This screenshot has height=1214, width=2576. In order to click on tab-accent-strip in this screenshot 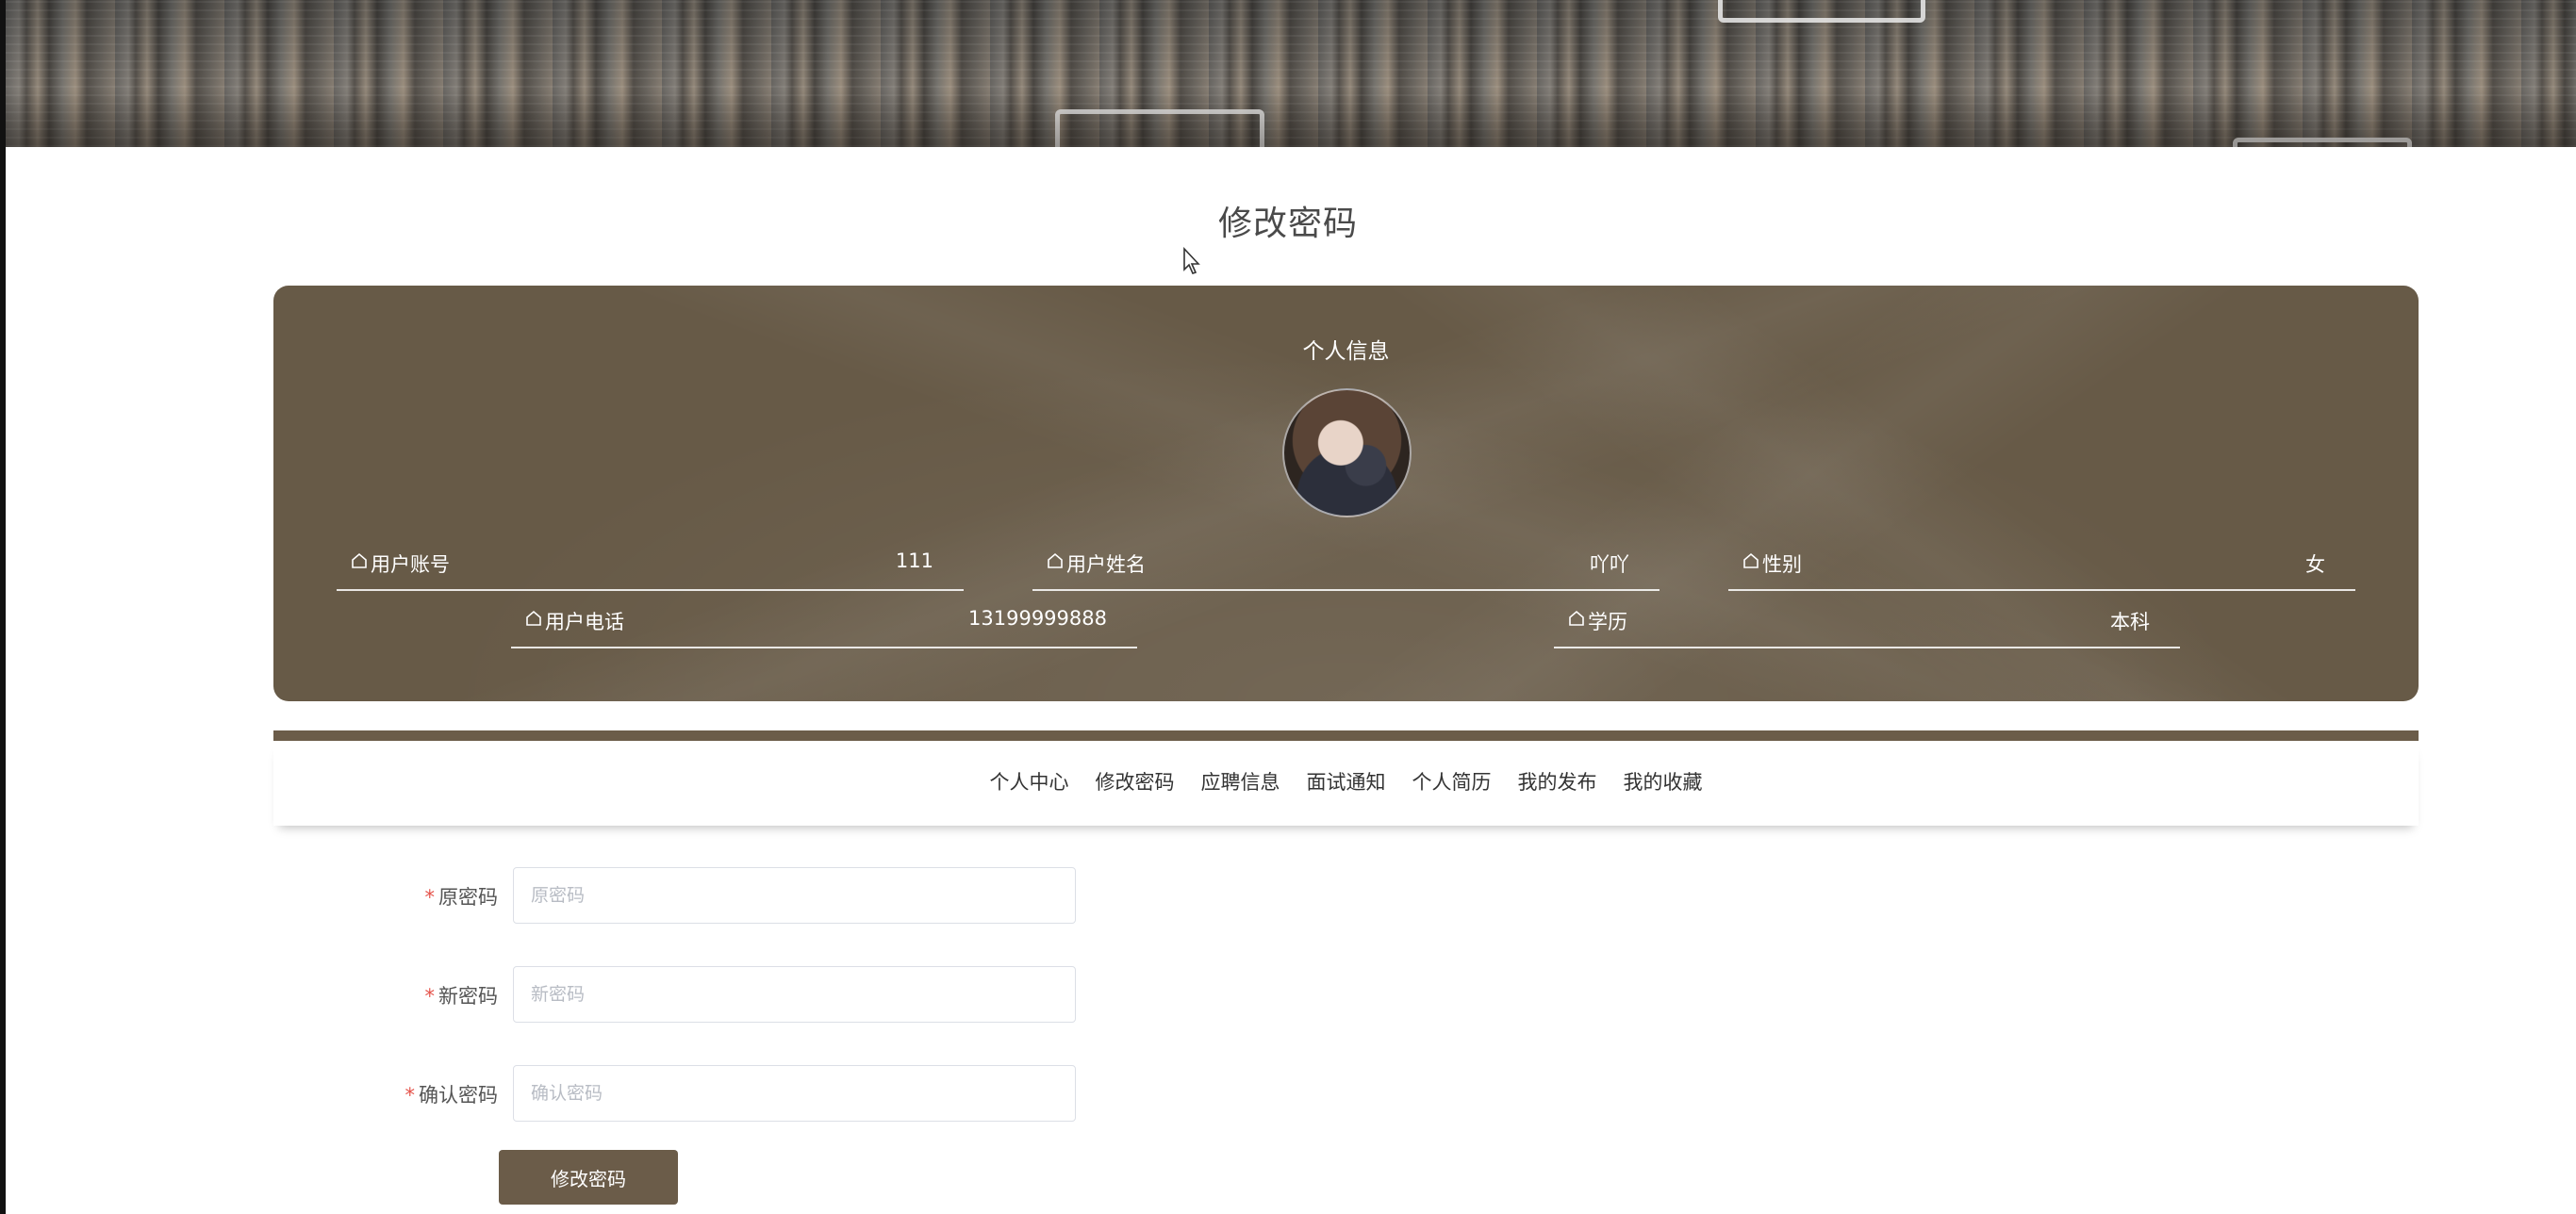, I will do `click(1346, 735)`.